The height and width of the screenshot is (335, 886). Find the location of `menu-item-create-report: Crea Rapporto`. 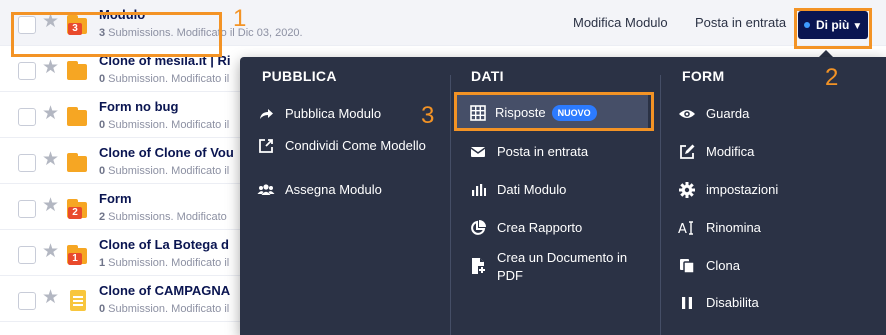

menu-item-create-report: Crea Rapporto is located at coordinates (559, 229).